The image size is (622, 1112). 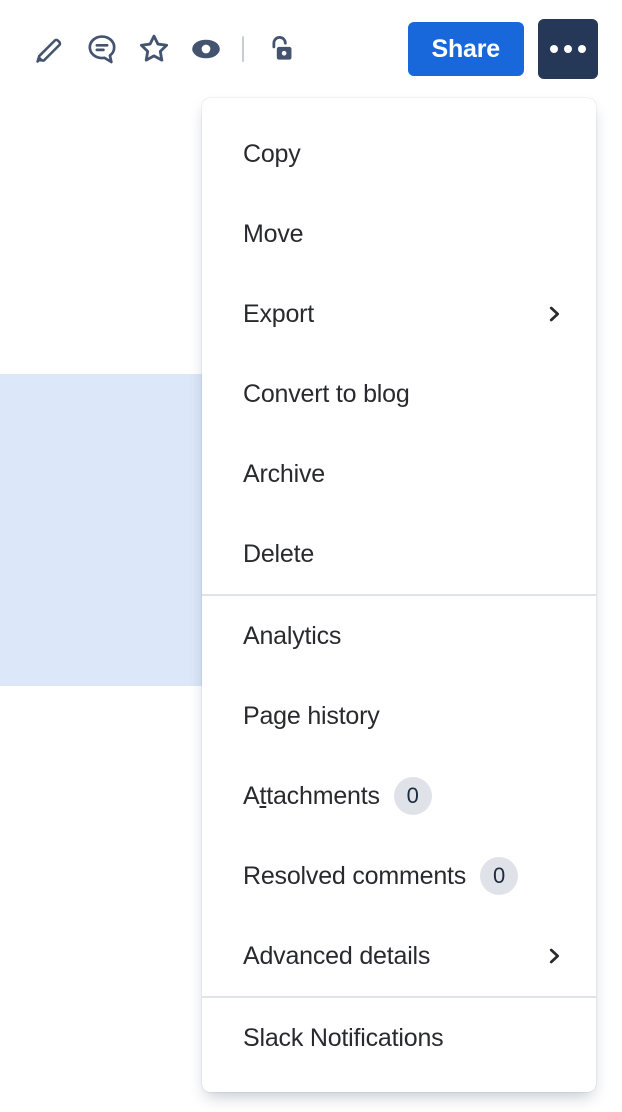 What do you see at coordinates (326, 393) in the screenshot?
I see `menu-item-label: Convert to blog` at bounding box center [326, 393].